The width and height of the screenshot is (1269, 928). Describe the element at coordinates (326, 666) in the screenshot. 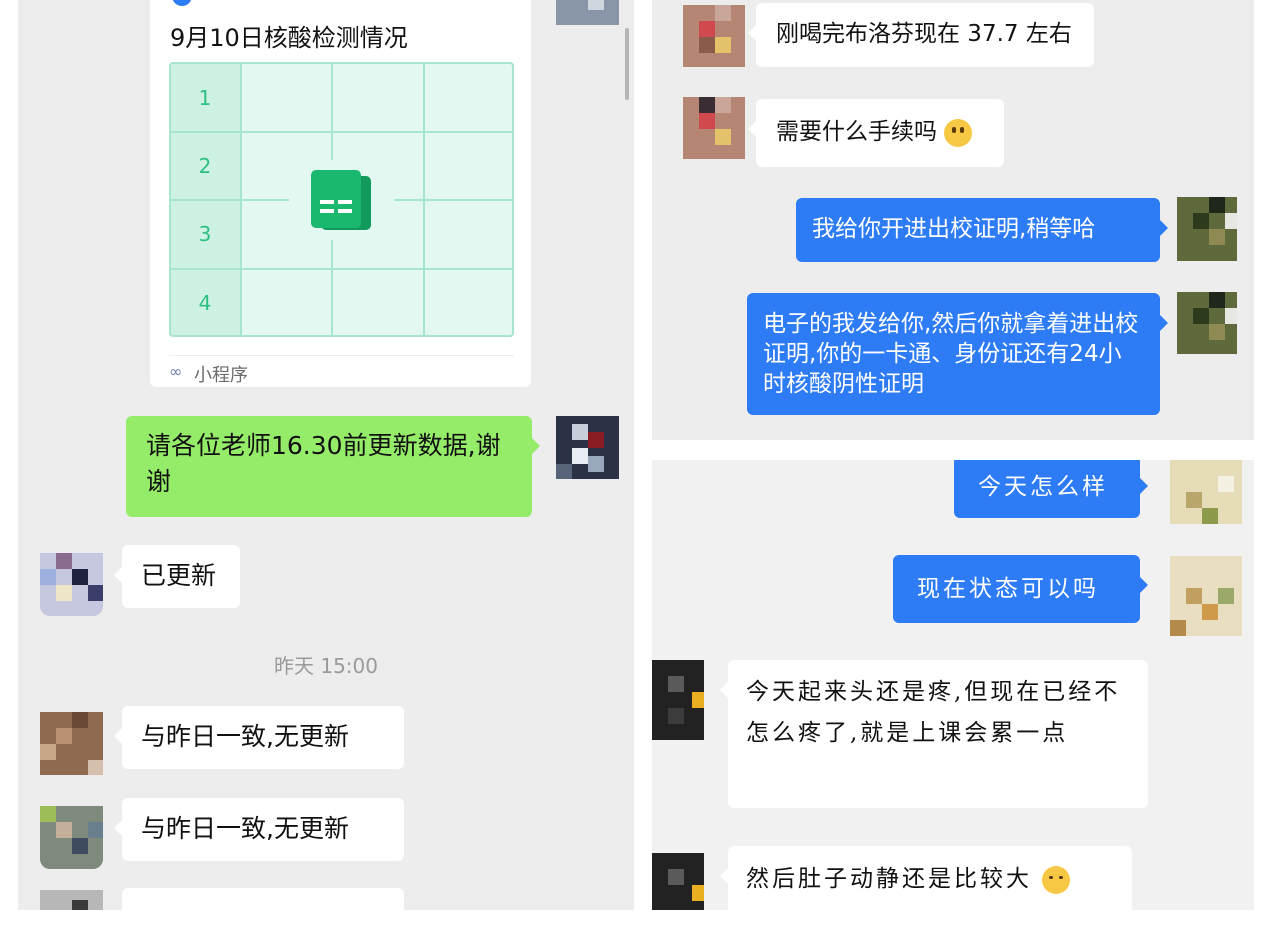

I see `chat-timestamp: 昨天 15:00` at that location.